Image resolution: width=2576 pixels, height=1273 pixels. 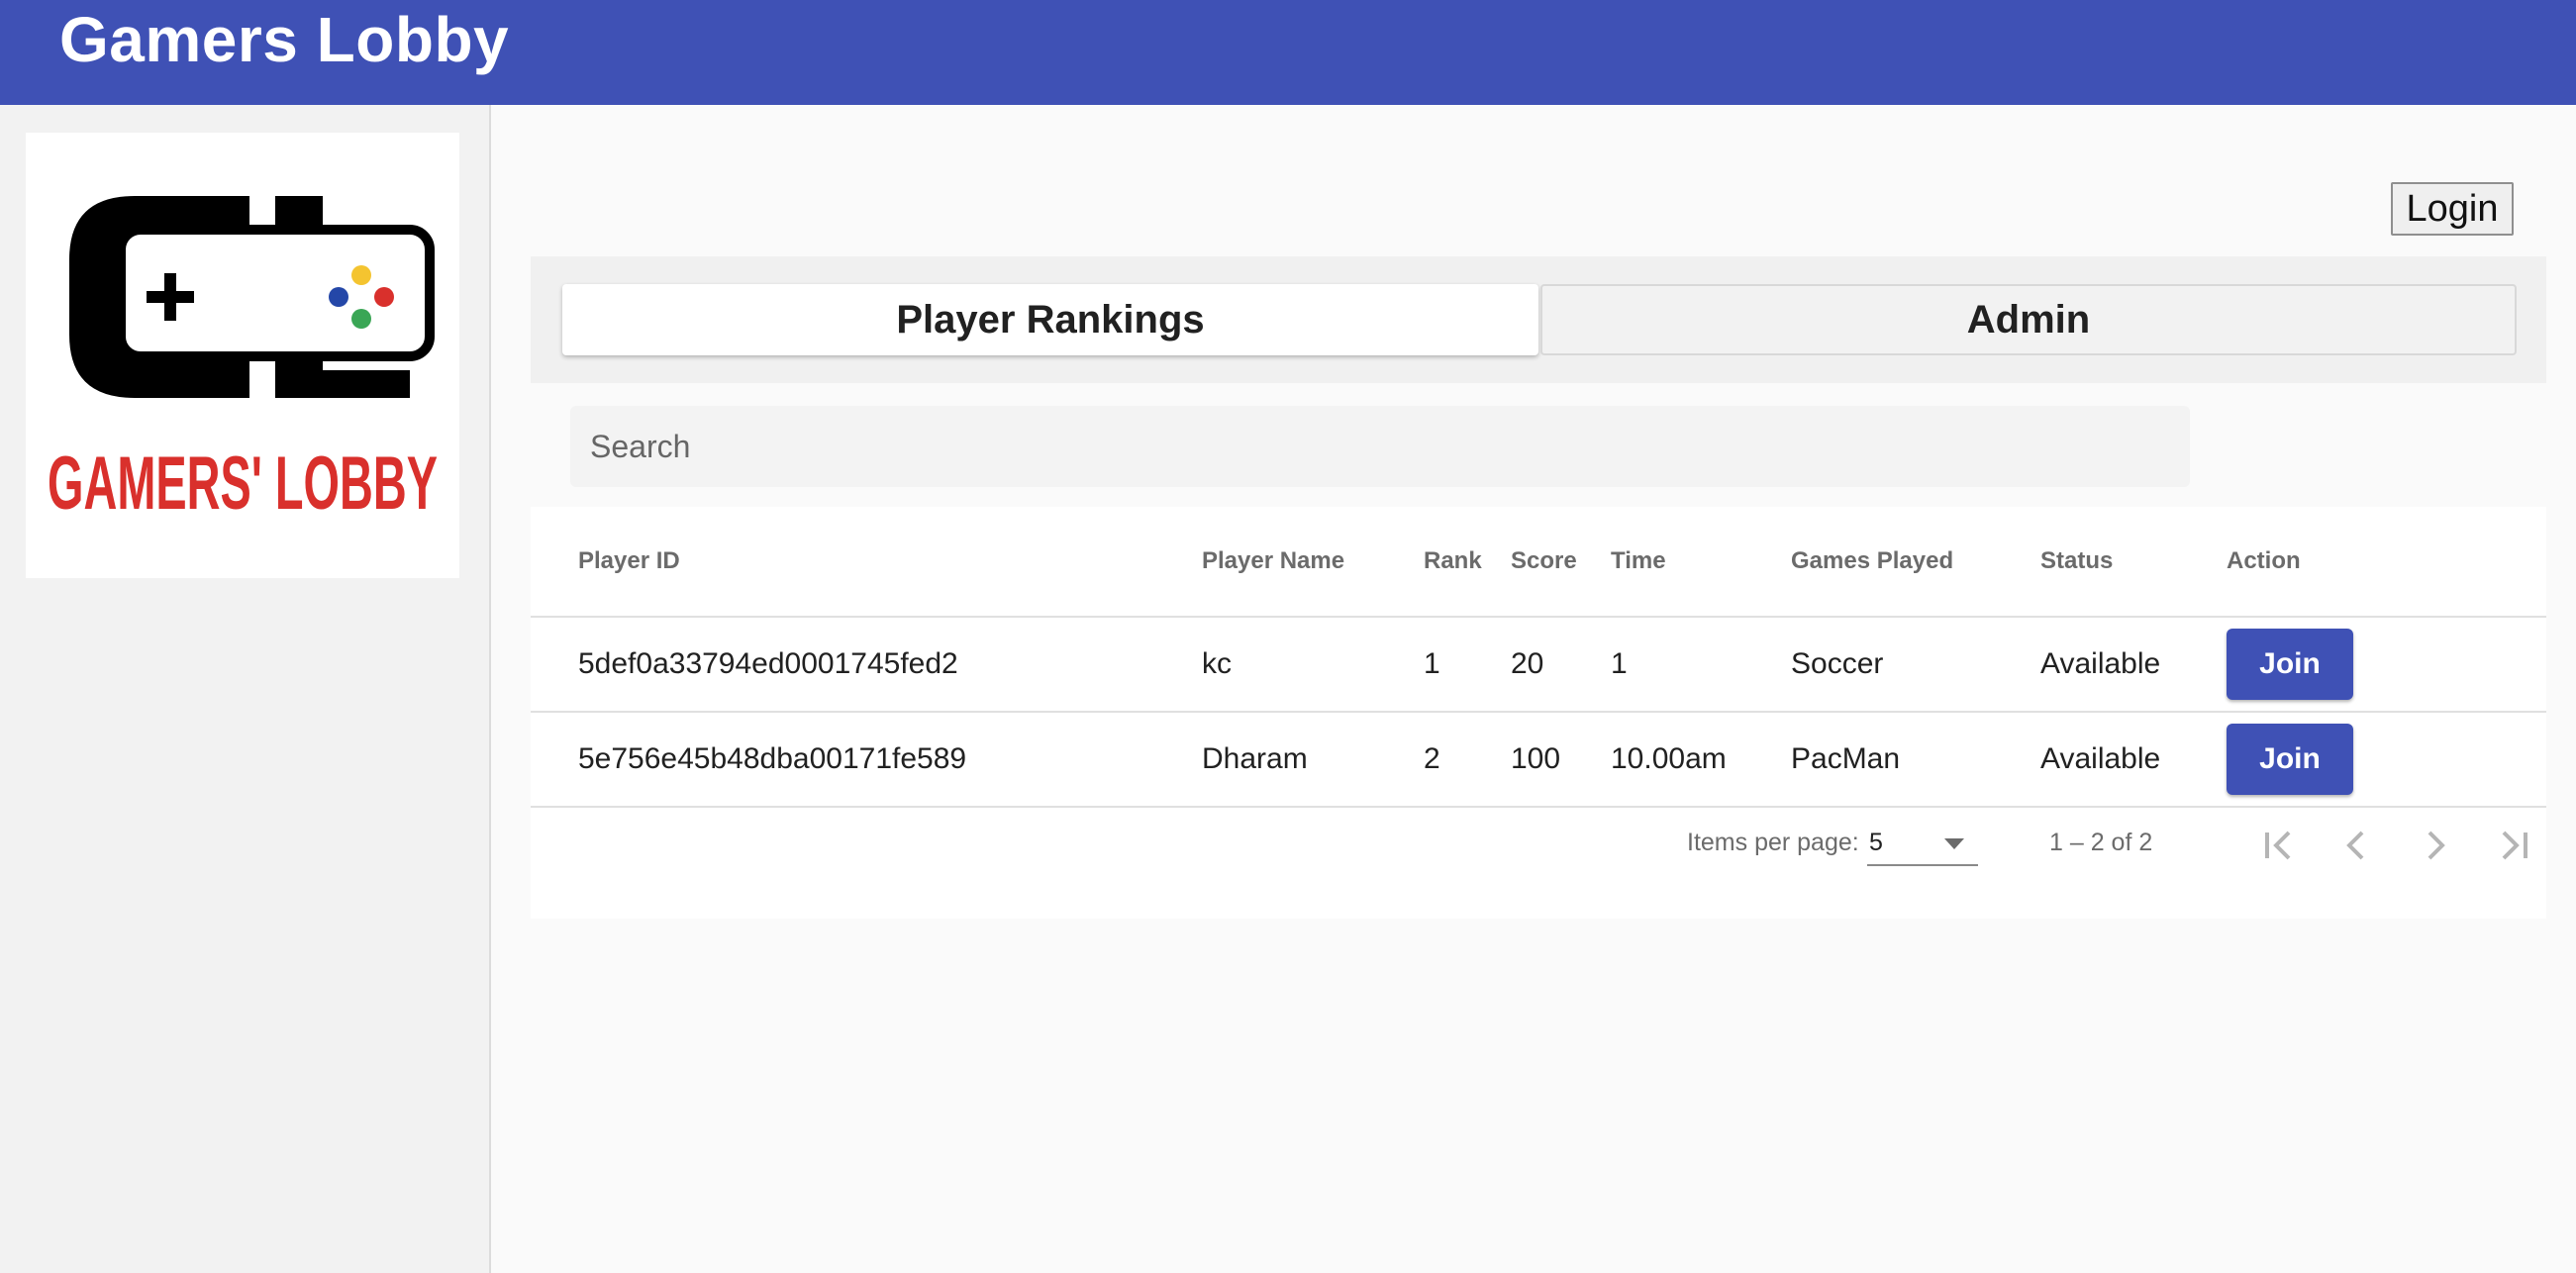 I want to click on previous-page-icon, so click(x=2356, y=845).